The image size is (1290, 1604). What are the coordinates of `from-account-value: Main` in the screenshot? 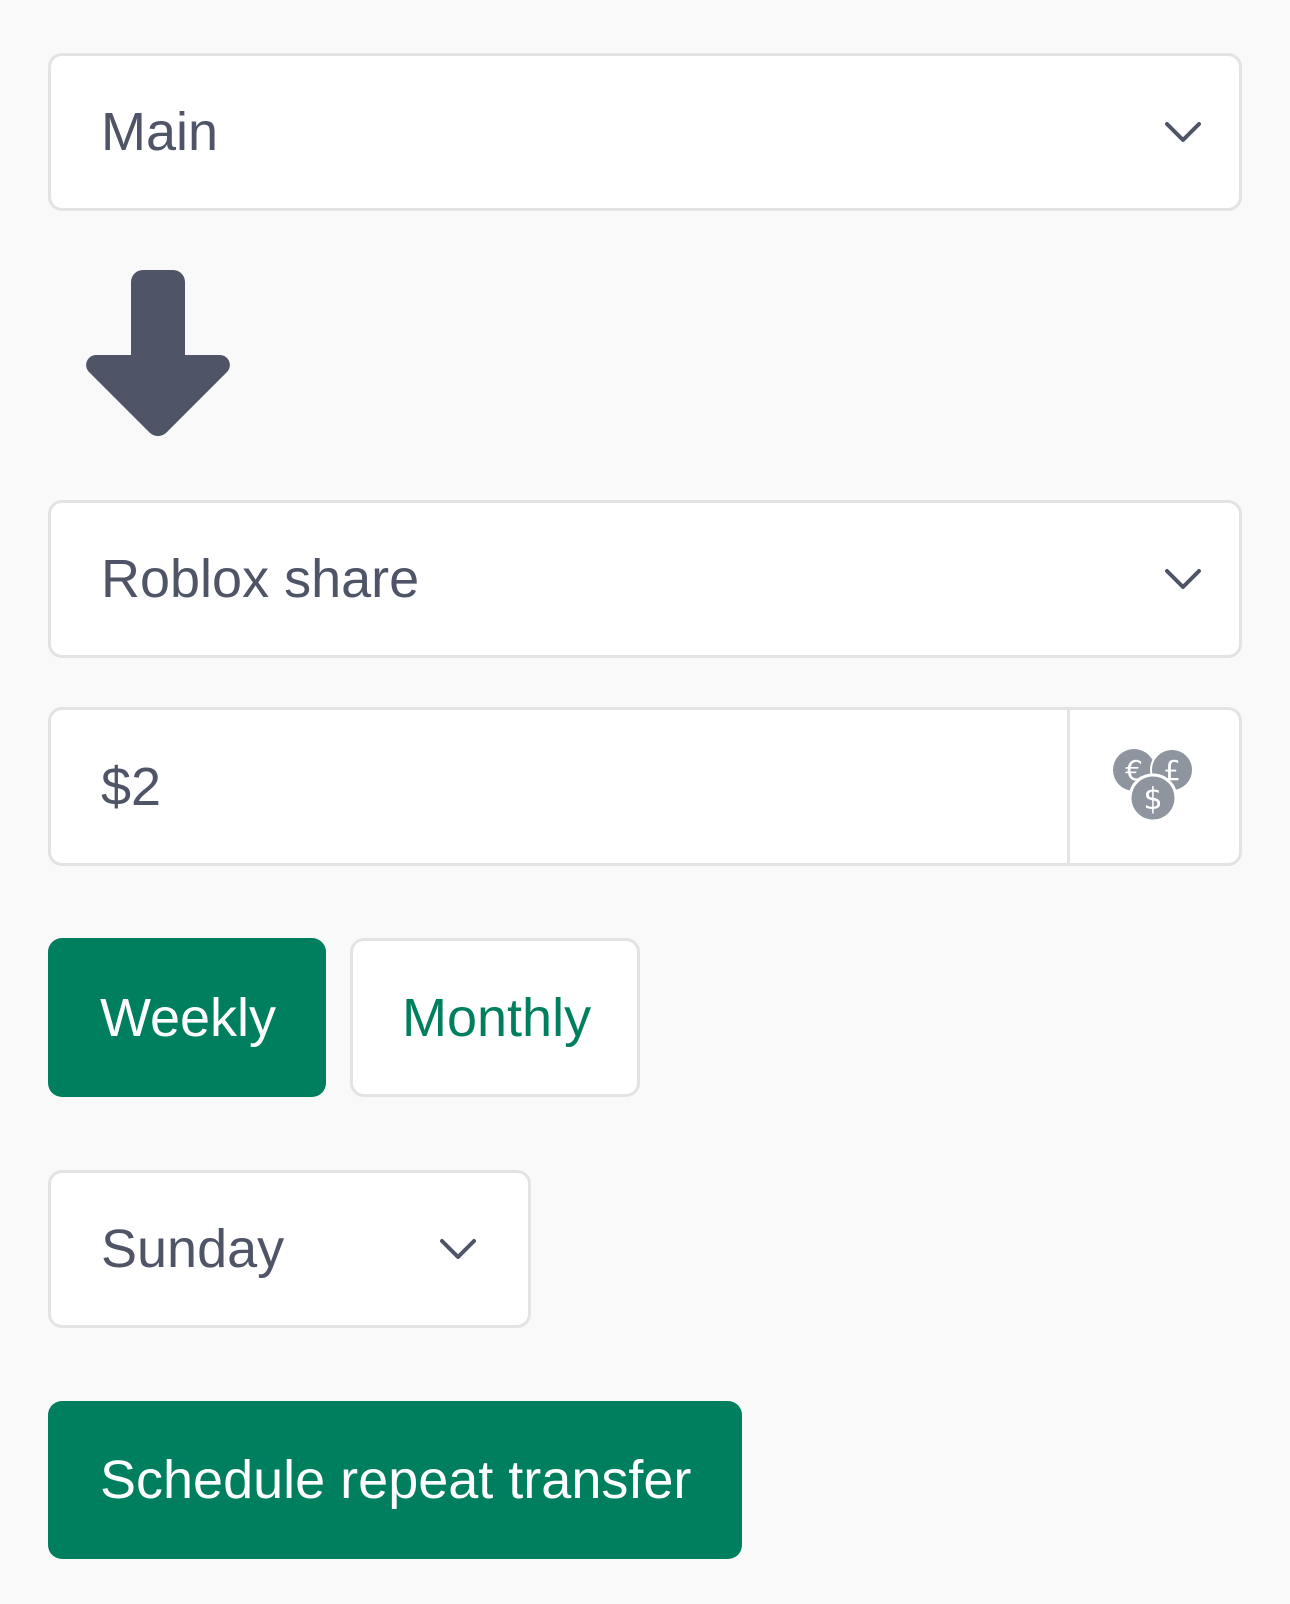 It's located at (160, 132).